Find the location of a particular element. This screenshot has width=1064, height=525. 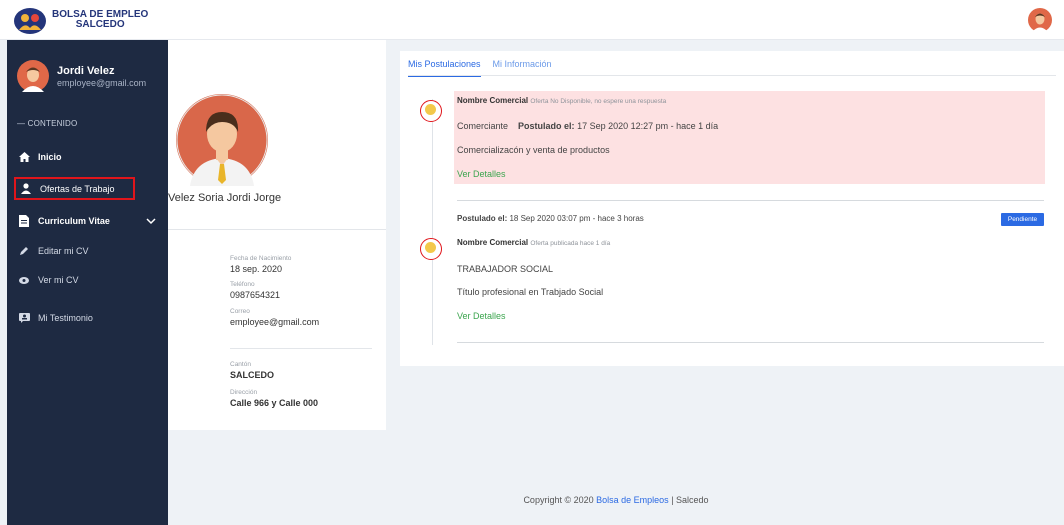

field-email: Correo employee@gmail.com is located at coordinates (274, 317).